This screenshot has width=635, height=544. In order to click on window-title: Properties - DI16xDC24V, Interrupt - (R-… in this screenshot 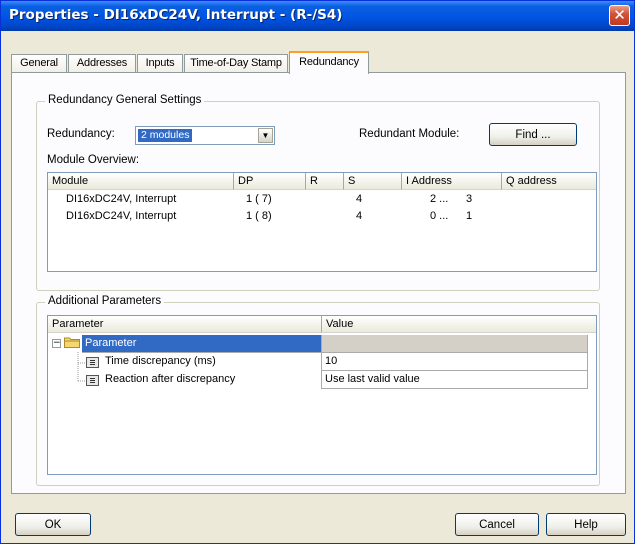, I will do `click(176, 15)`.